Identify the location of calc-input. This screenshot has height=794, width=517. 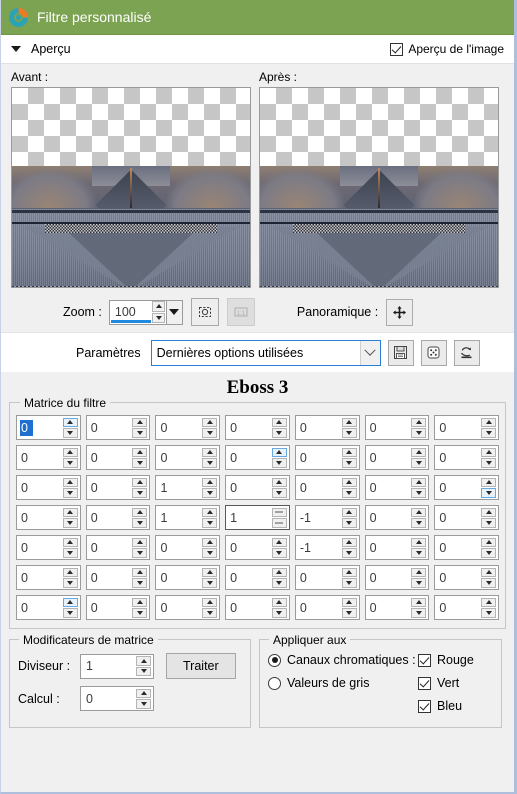
(105, 698).